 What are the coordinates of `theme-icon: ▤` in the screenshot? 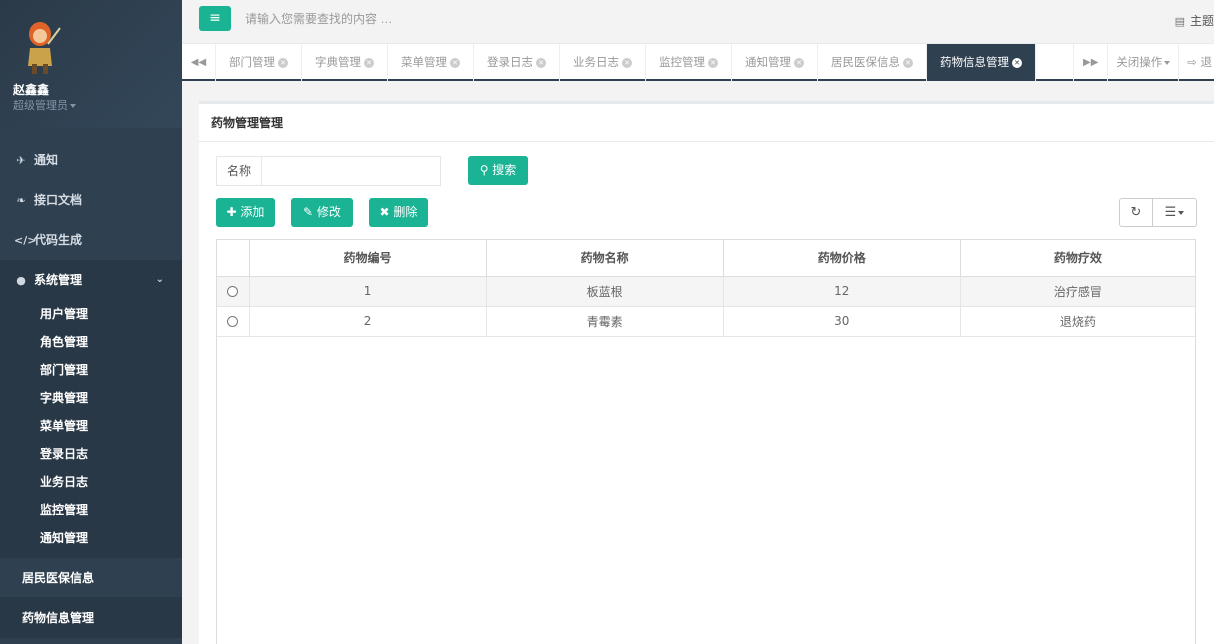 It's located at (1179, 21).